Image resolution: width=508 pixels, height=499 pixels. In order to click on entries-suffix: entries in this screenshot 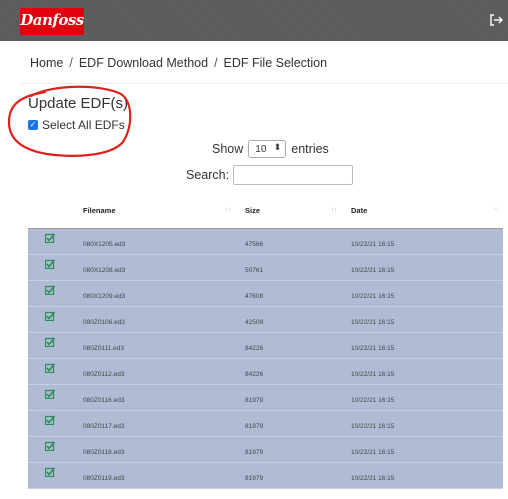, I will do `click(310, 149)`.